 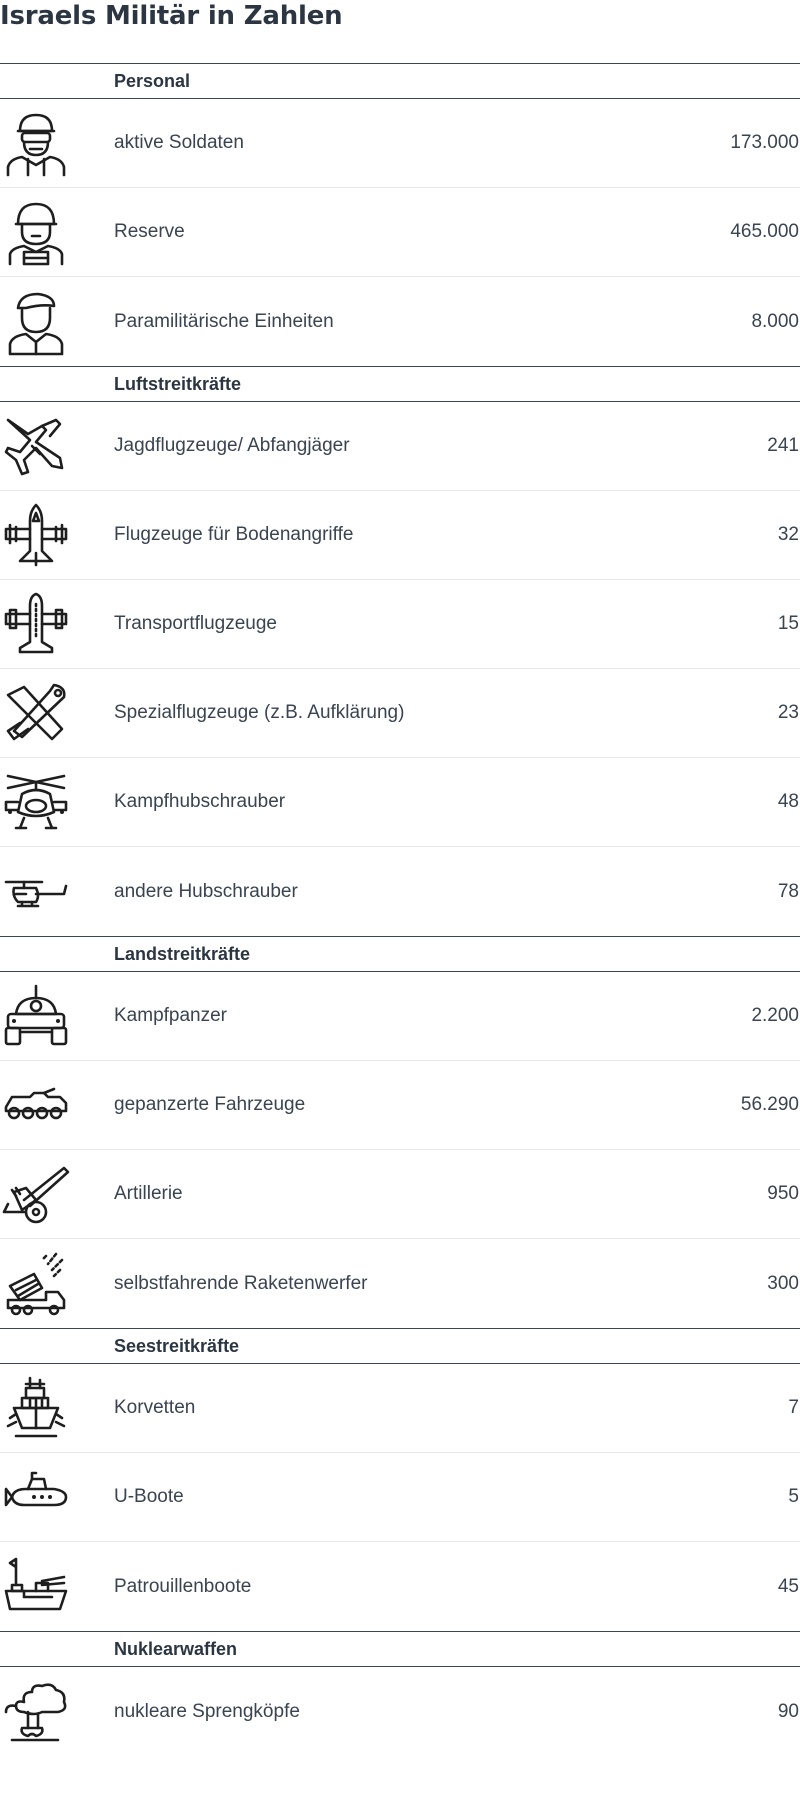 What do you see at coordinates (783, 1283) in the screenshot?
I see `row-value: 300` at bounding box center [783, 1283].